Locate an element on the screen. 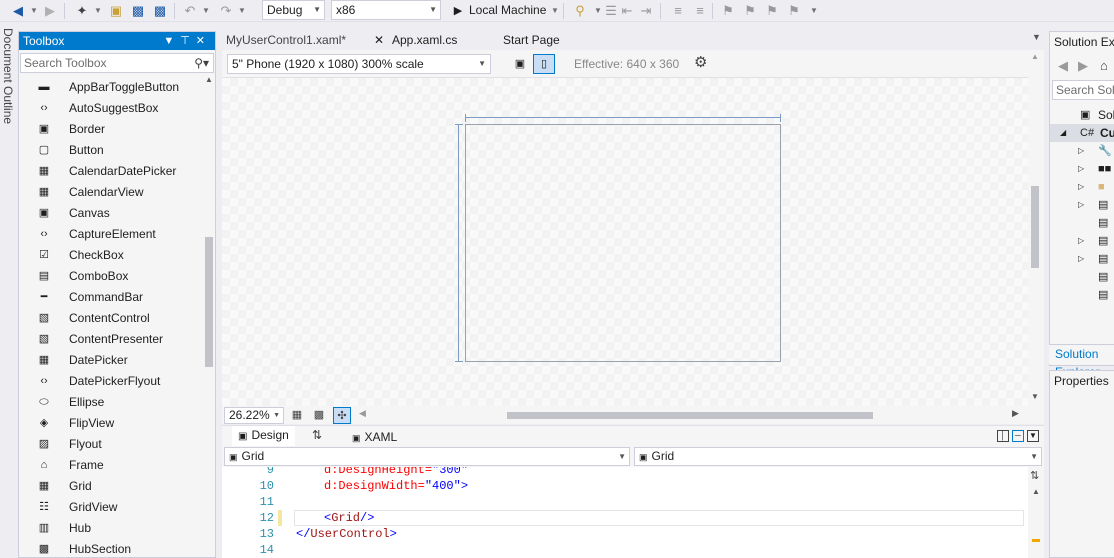 This screenshot has height=558, width=1114. zoom-dropdown: 26.22% ▼ is located at coordinates (254, 415).